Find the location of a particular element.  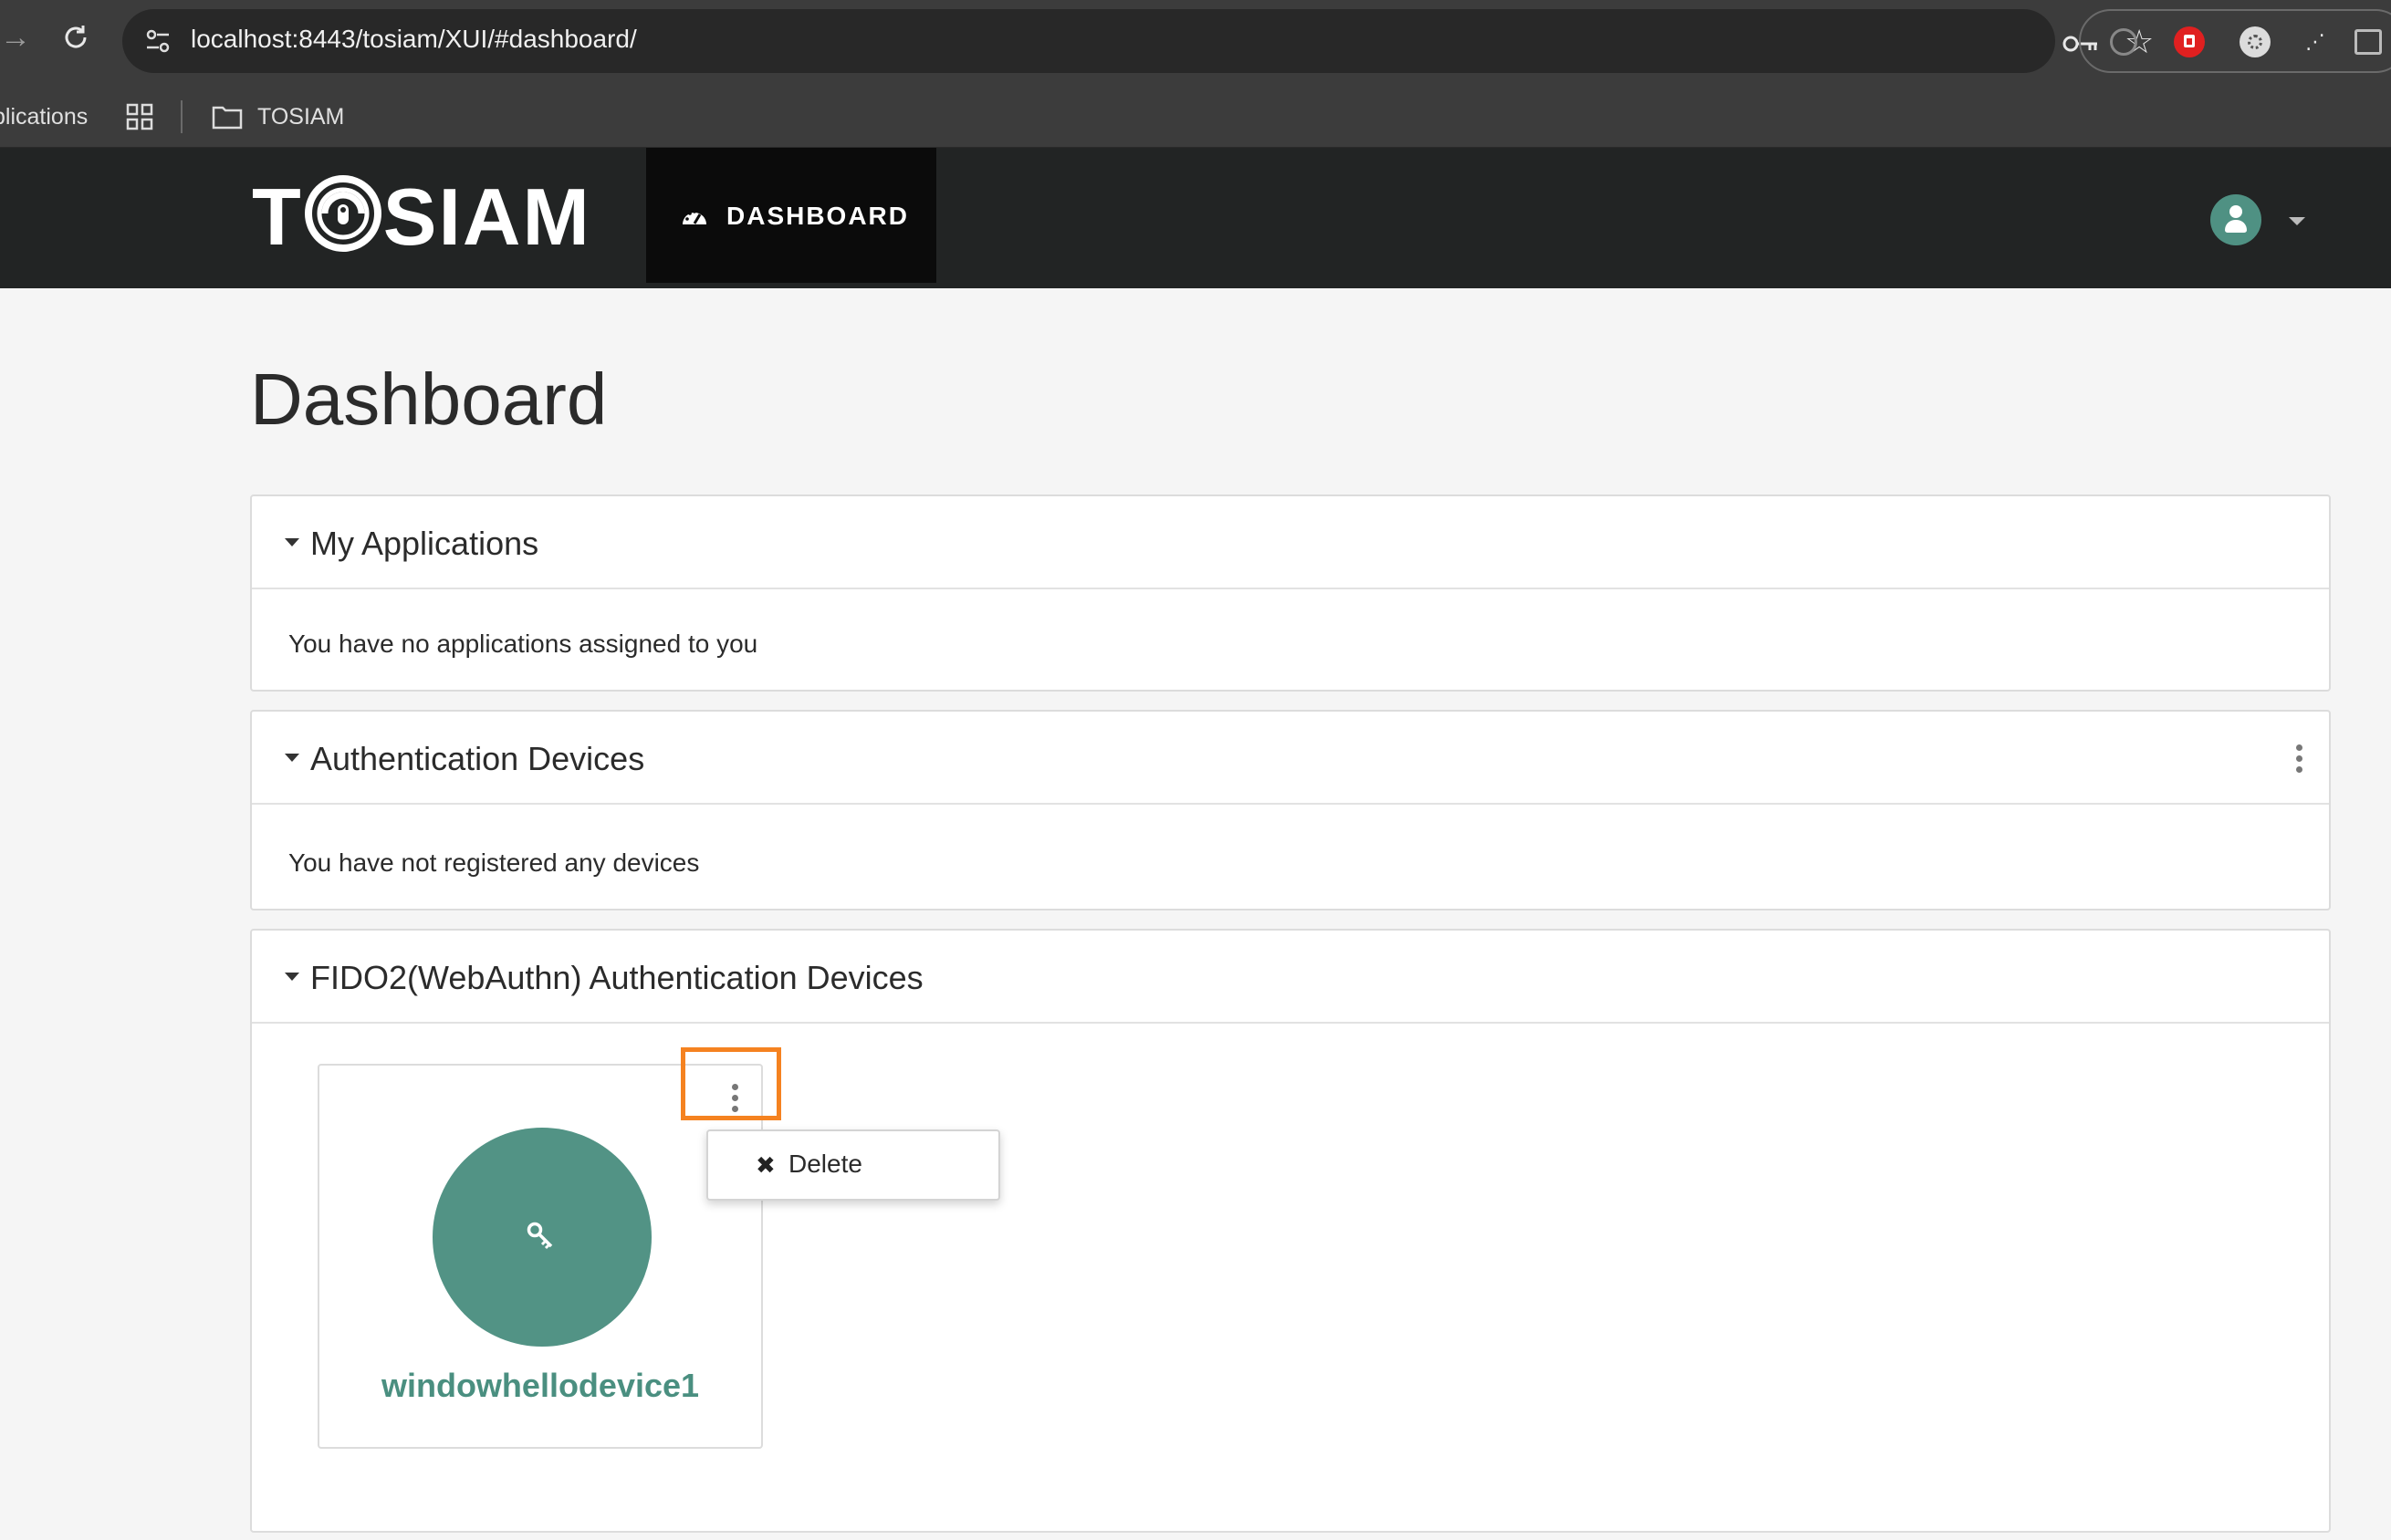

extension-recycle-icon is located at coordinates (2123, 42).